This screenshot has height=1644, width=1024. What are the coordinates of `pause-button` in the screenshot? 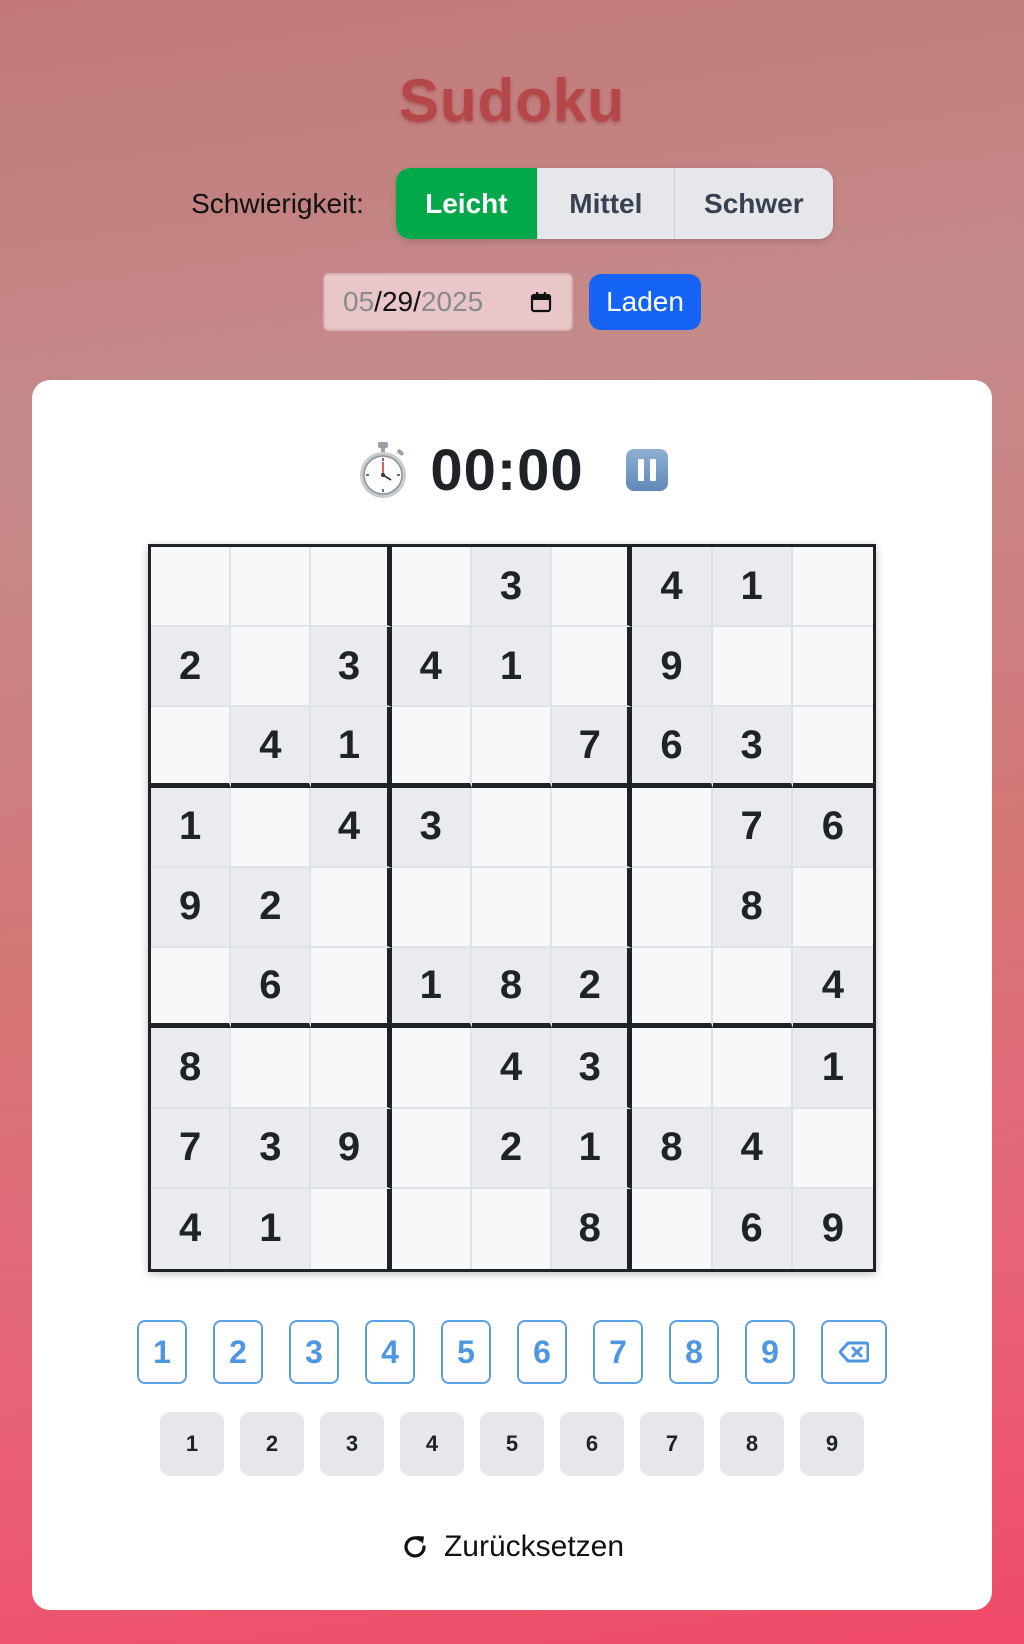 It's located at (646, 470).